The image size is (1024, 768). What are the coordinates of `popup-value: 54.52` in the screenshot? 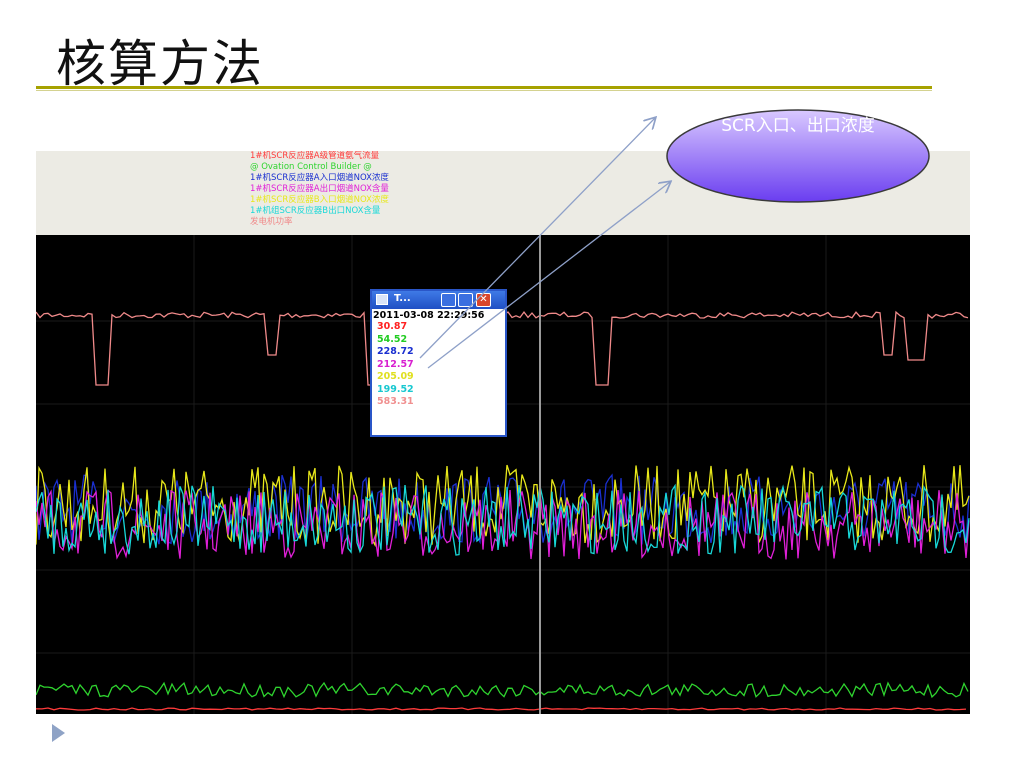 It's located at (392, 339).